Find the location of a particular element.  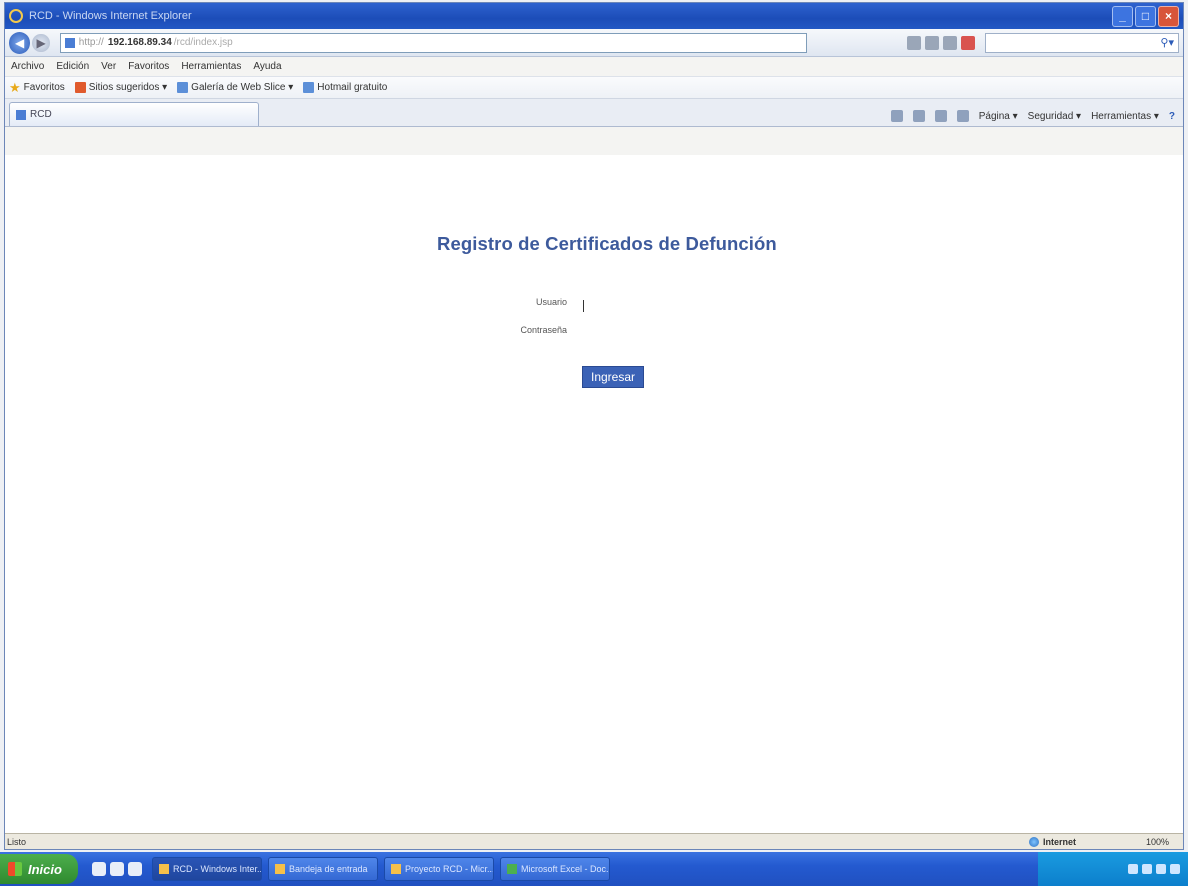

login-button: Ingresar is located at coordinates (613, 377).